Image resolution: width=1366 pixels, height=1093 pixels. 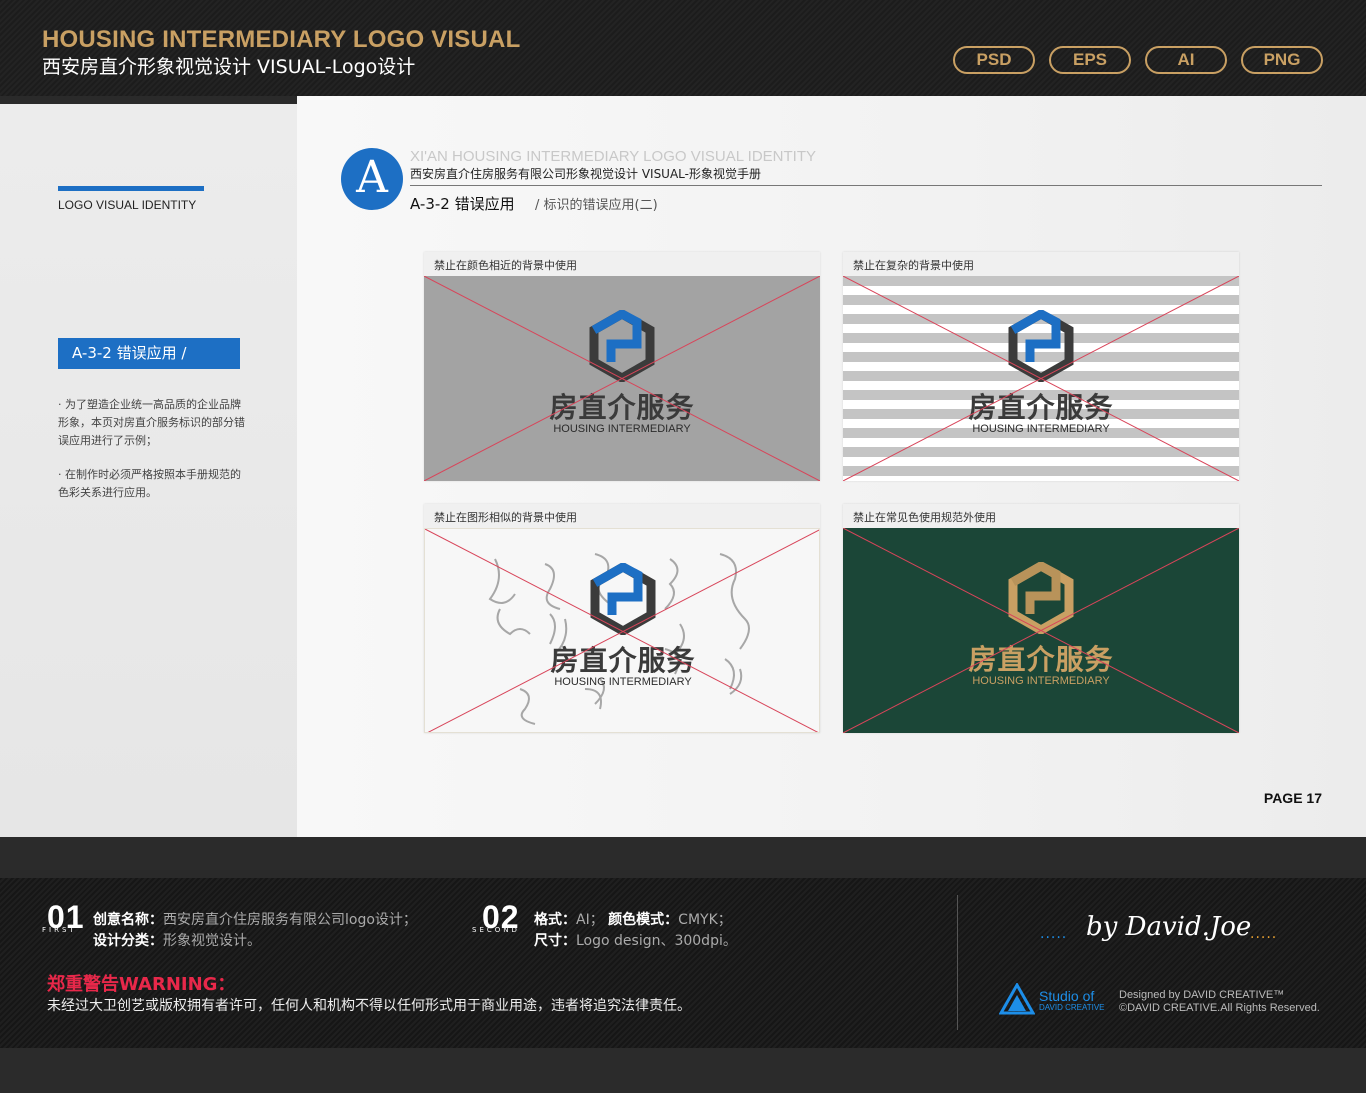 What do you see at coordinates (1219, 1008) in the screenshot?
I see `copyright-notice: ©DAVID CREATIVE.All Rights Reserved.` at bounding box center [1219, 1008].